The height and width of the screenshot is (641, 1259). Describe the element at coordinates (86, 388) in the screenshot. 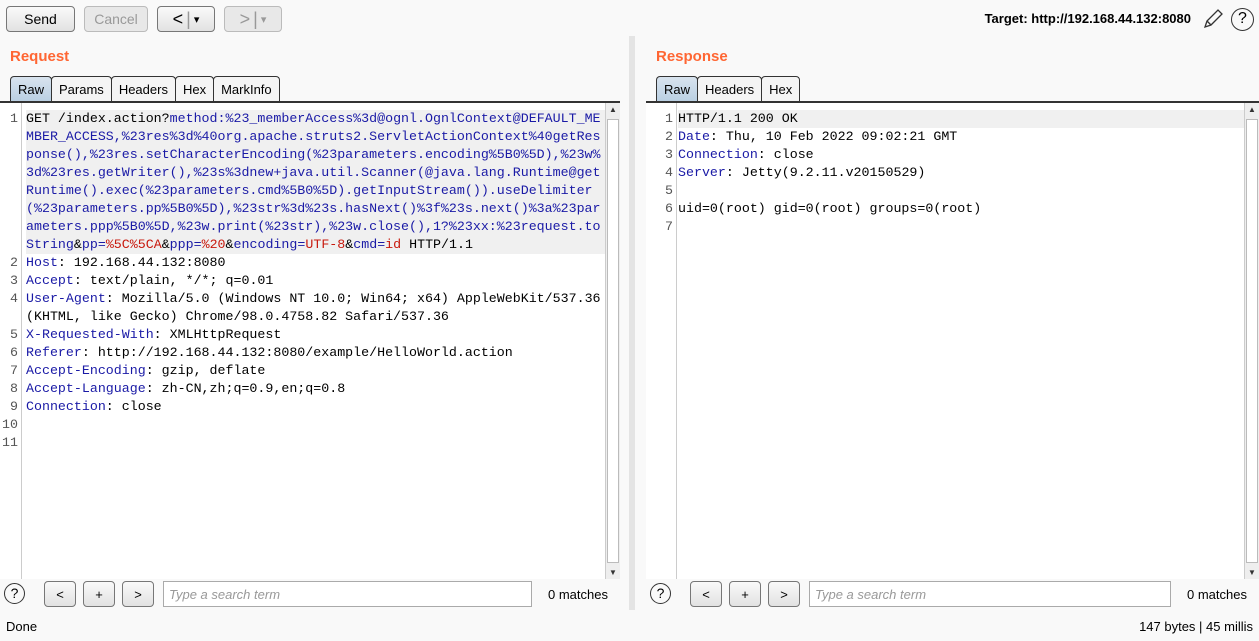

I see `field-name: Accept-Language` at that location.